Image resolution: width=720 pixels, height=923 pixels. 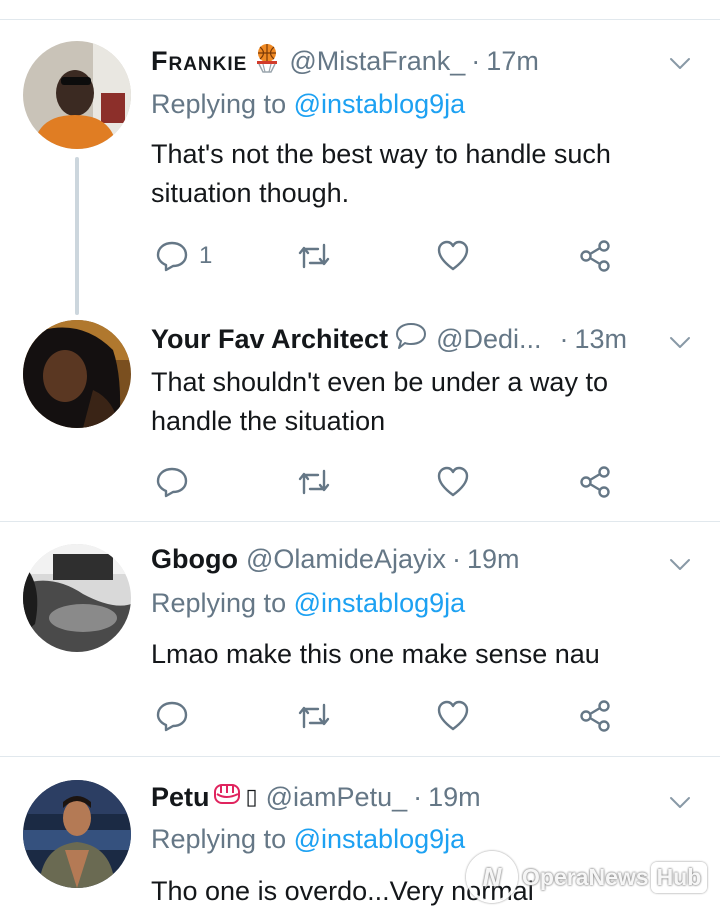 I want to click on tweet-text-line: That's not the best way to handle such, so click(x=381, y=154).